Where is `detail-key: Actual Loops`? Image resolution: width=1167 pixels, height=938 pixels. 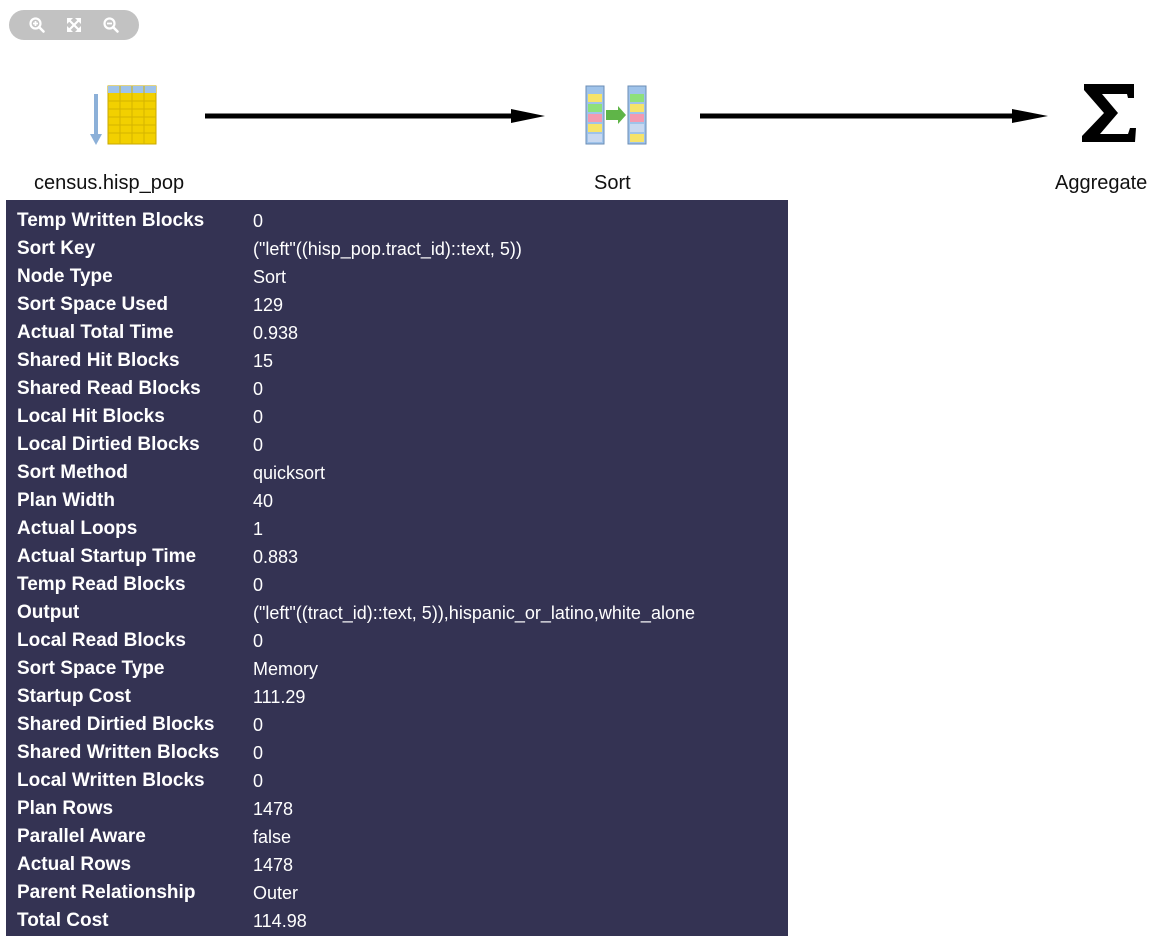 detail-key: Actual Loops is located at coordinates (77, 528).